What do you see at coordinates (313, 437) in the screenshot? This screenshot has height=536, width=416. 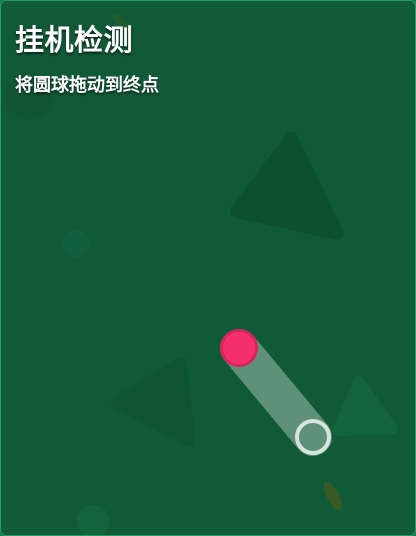 I see `goal-target` at bounding box center [313, 437].